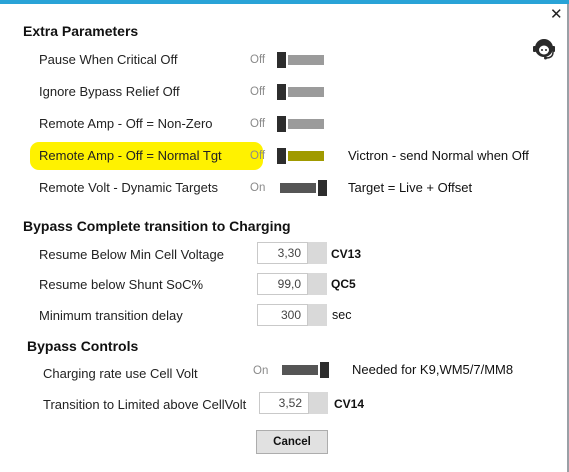 The height and width of the screenshot is (472, 569). I want to click on label-ignore-bypass-relief: Ignore Bypass Relief Off, so click(109, 91).